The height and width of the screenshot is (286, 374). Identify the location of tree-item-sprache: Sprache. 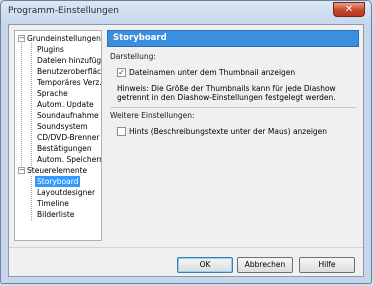
(52, 93).